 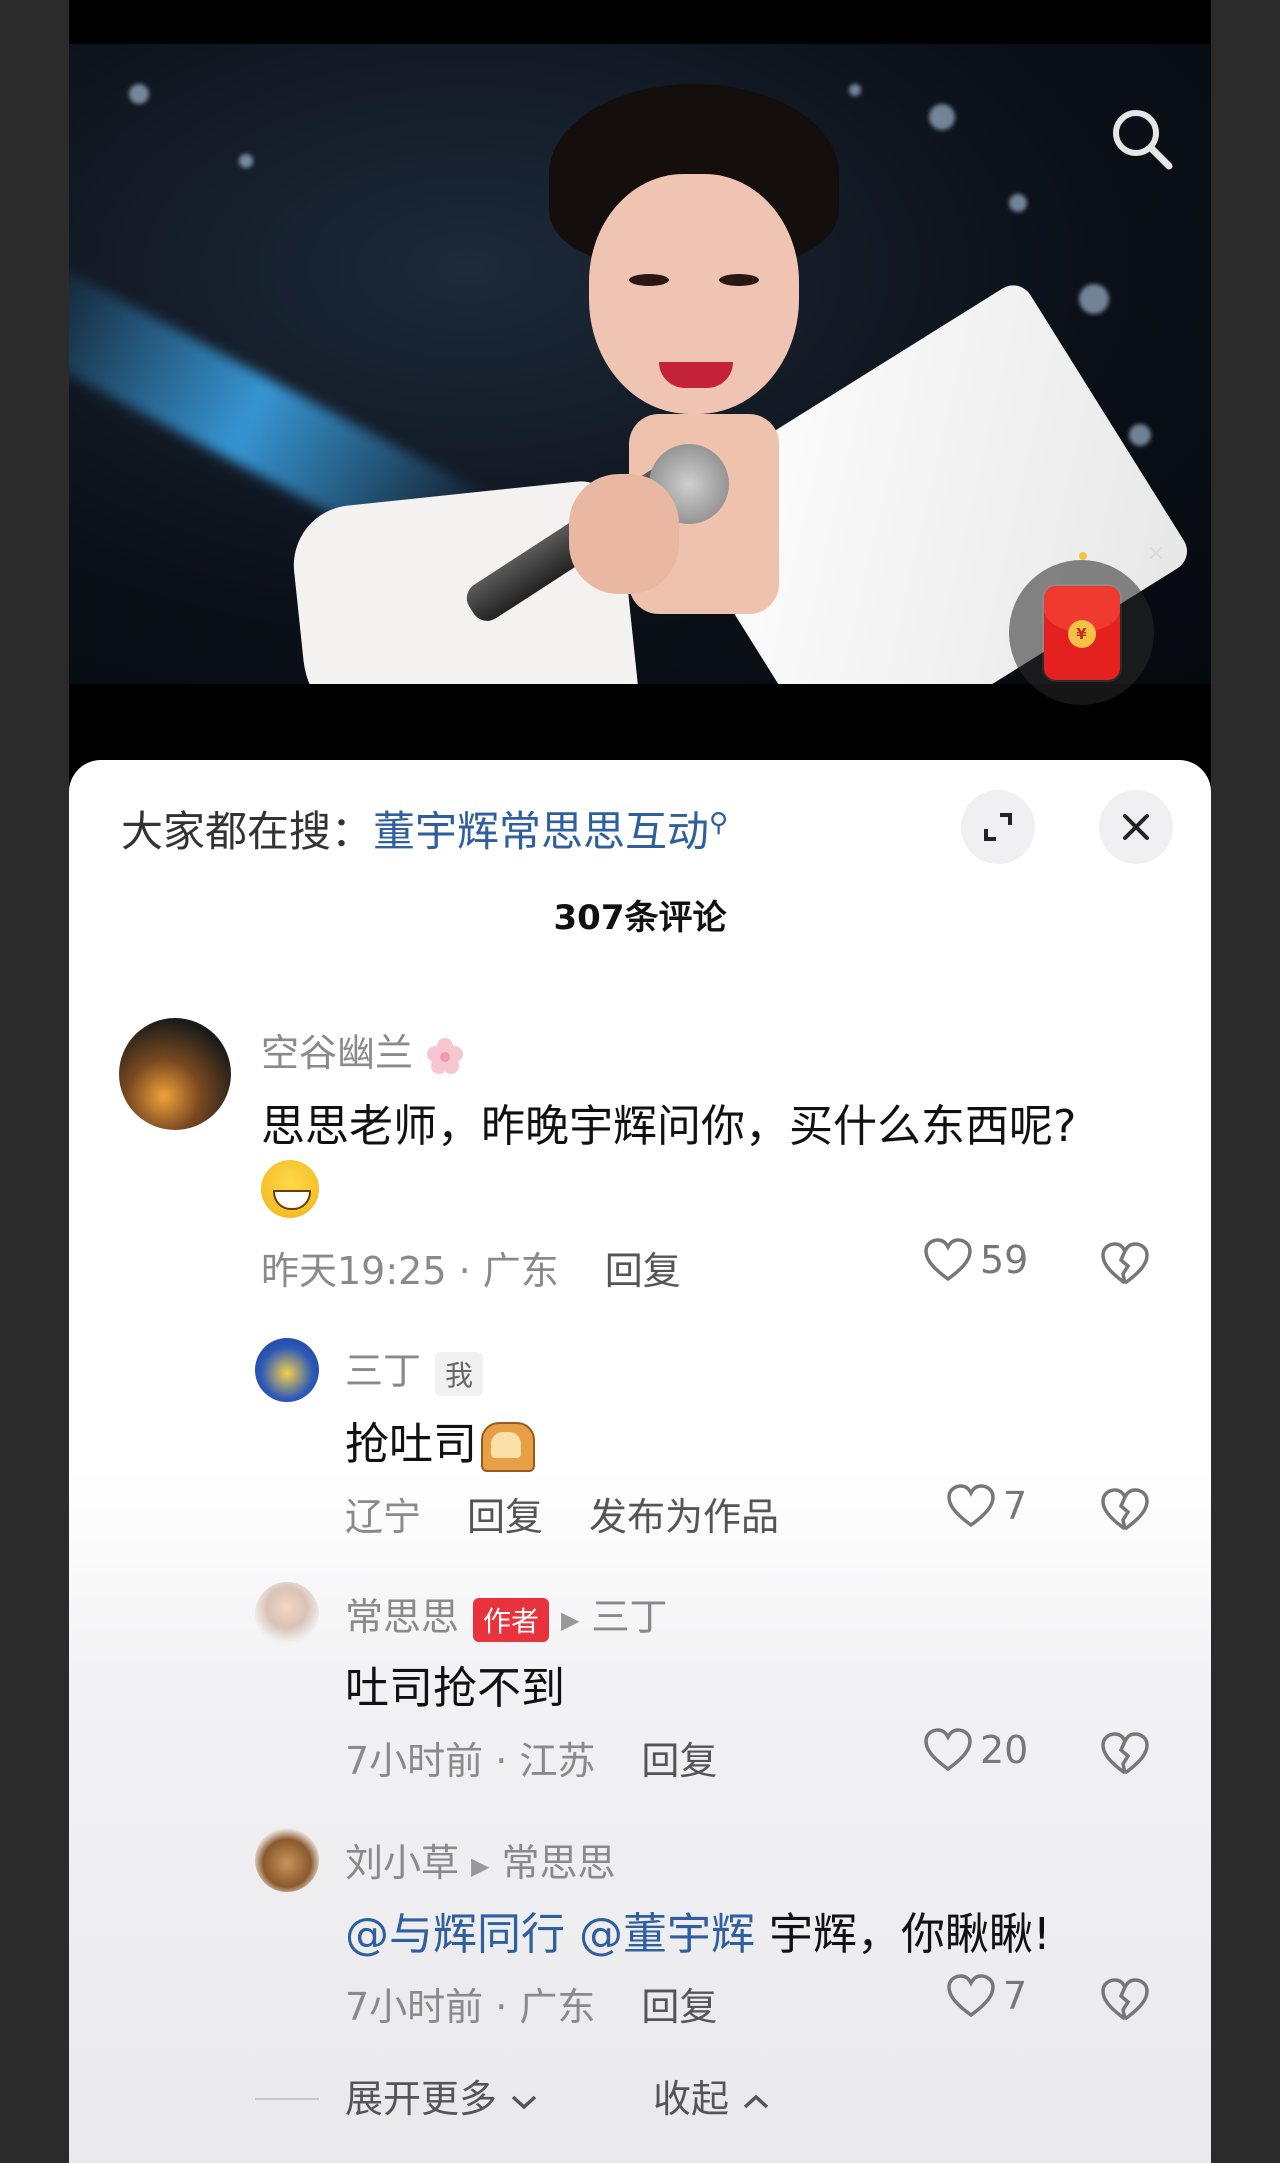 I want to click on author-tag: 作者, so click(x=511, y=1619).